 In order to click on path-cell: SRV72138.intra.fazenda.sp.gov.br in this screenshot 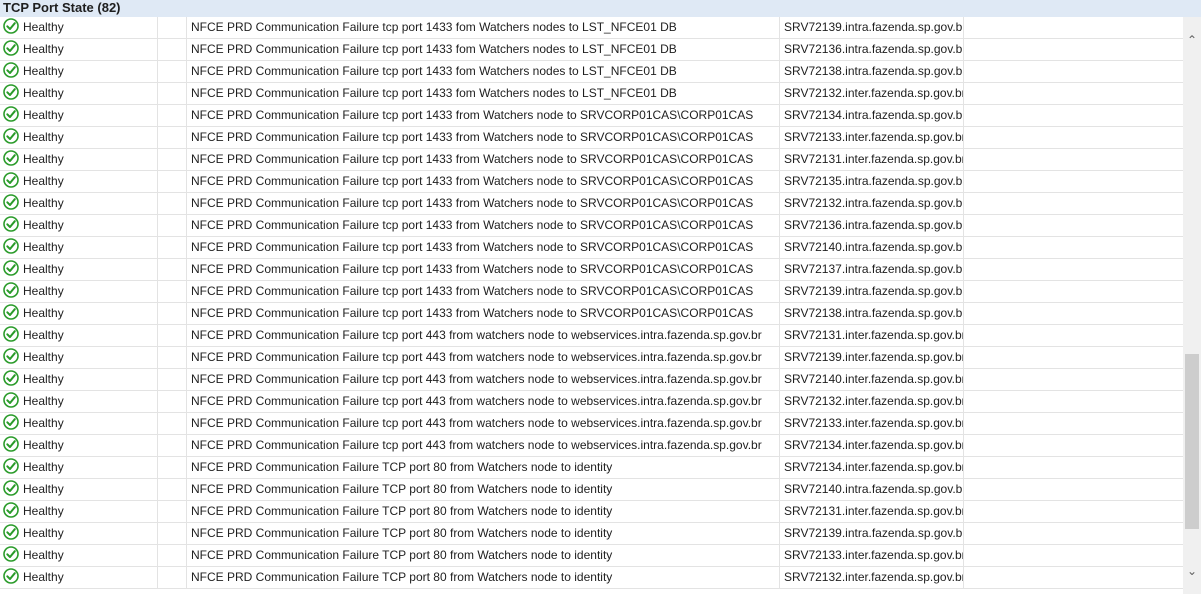, I will do `click(872, 72)`.